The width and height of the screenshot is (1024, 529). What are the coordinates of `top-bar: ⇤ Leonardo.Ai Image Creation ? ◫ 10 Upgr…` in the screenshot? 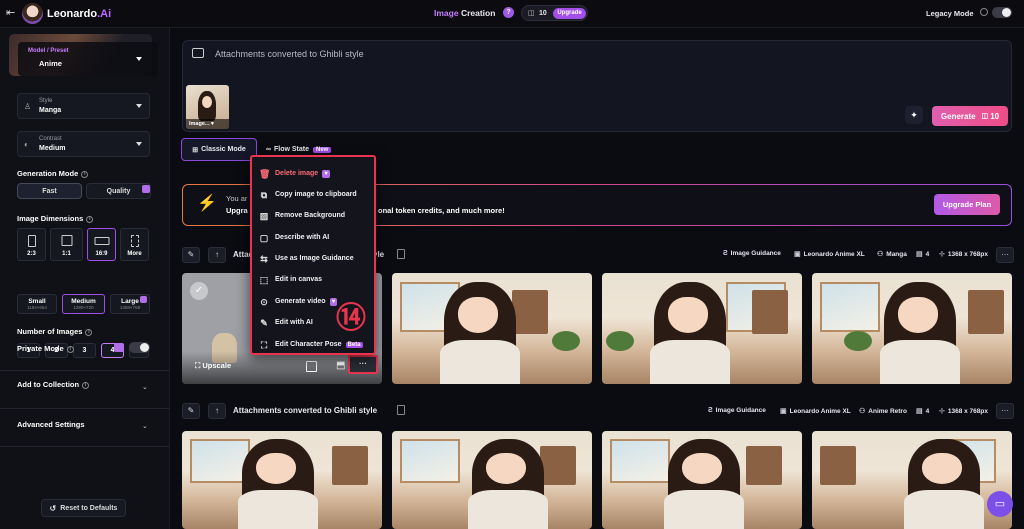 It's located at (512, 14).